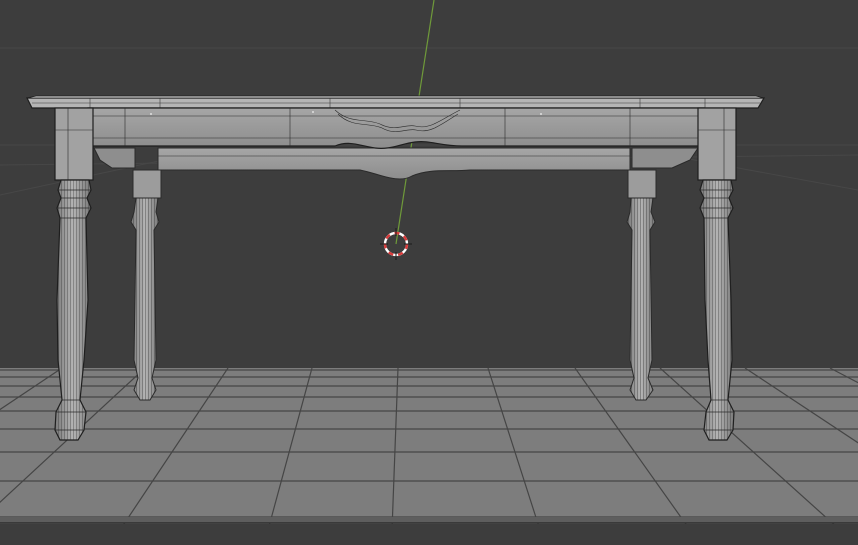 This screenshot has width=858, height=545. What do you see at coordinates (146, 285) in the screenshot?
I see `back-left-leg` at bounding box center [146, 285].